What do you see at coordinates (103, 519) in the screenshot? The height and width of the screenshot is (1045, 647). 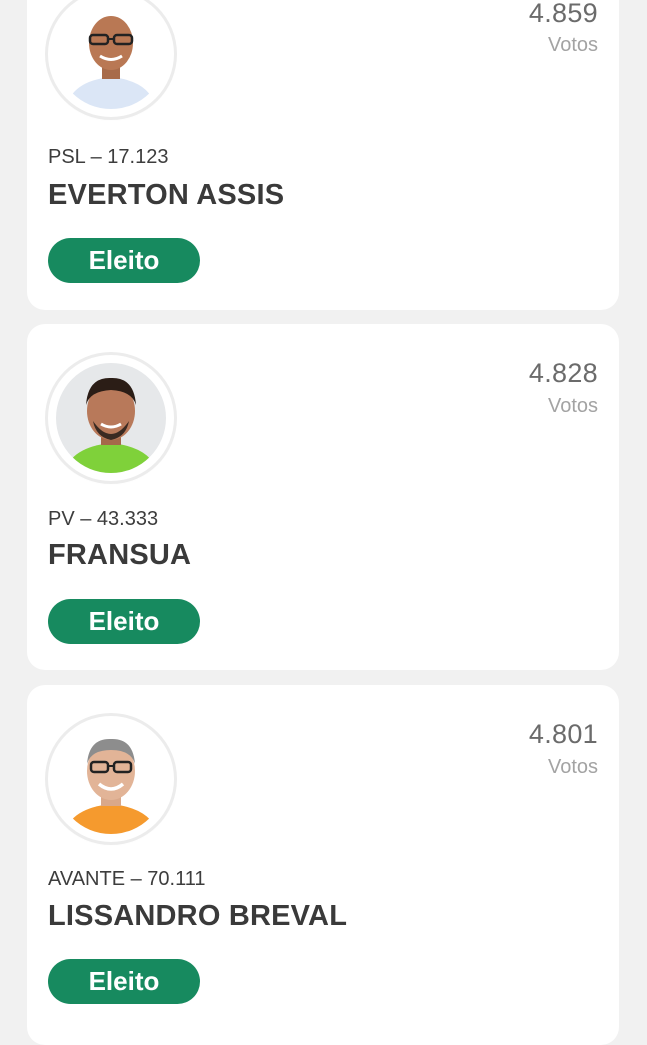 I see `party-number: PV – 43.333` at bounding box center [103, 519].